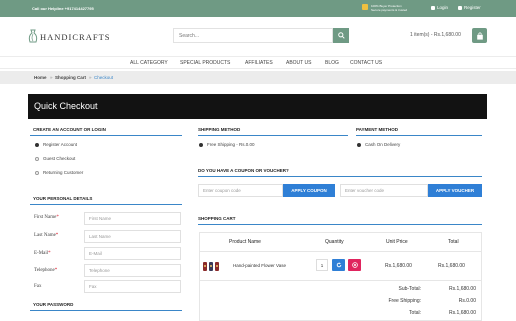 The height and width of the screenshot is (321, 516). I want to click on telephone-field: Telephone, so click(132, 270).